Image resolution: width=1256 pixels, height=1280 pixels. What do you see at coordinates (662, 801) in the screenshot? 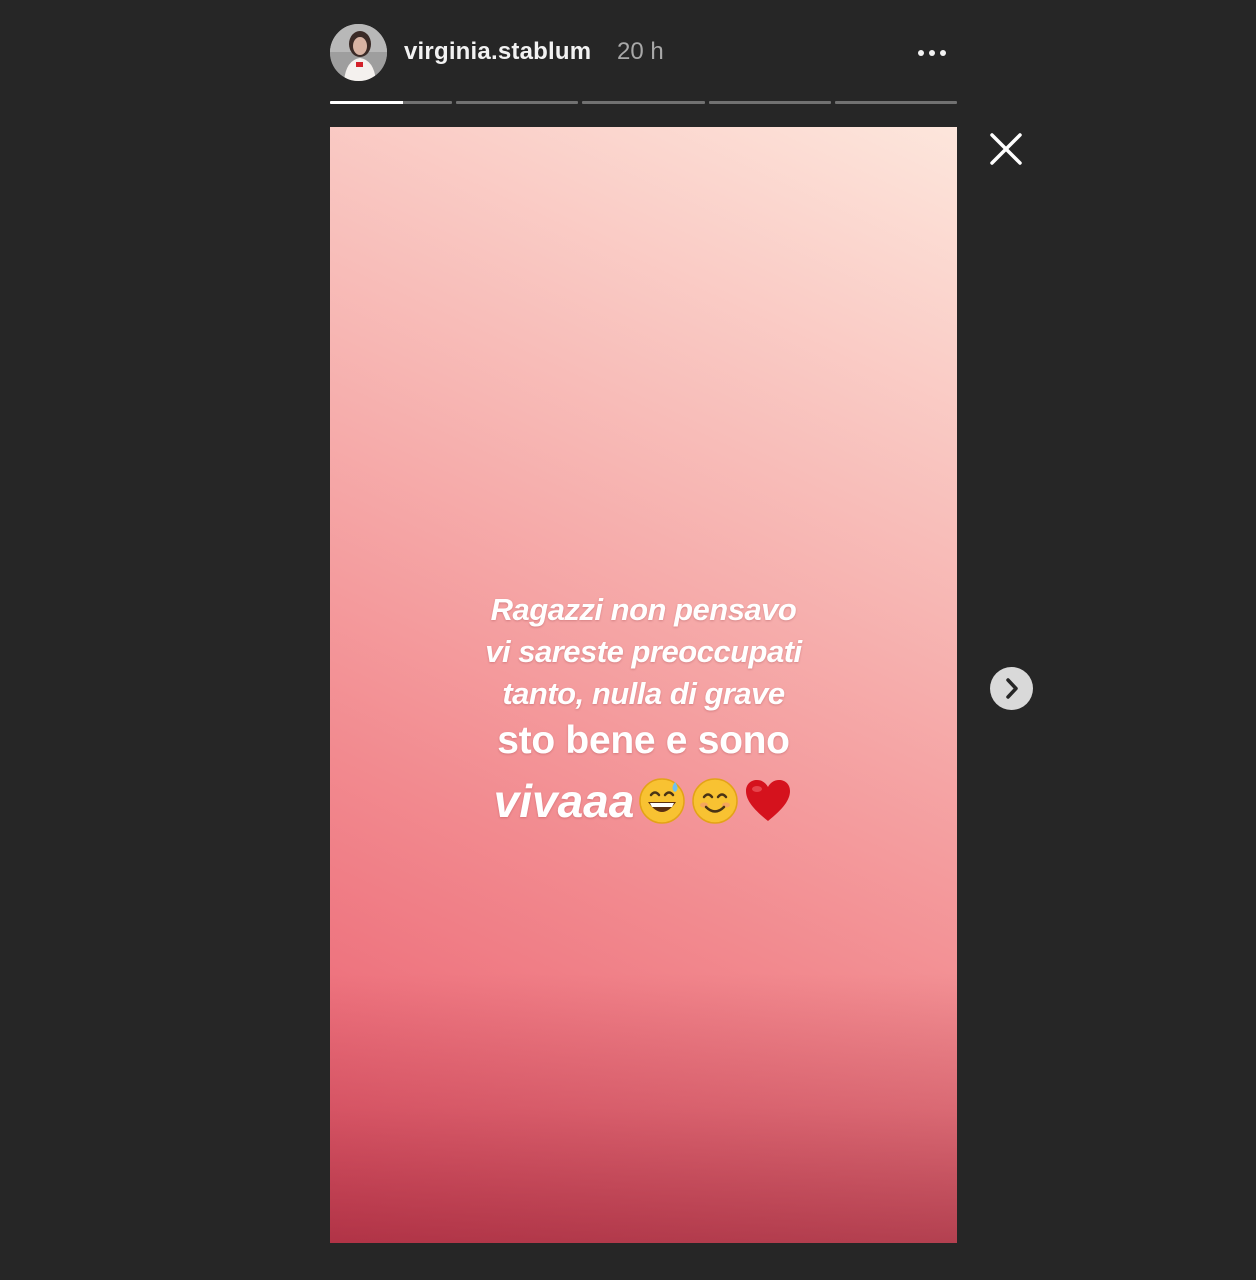
I see `grinning-sweat-emoji-icon` at bounding box center [662, 801].